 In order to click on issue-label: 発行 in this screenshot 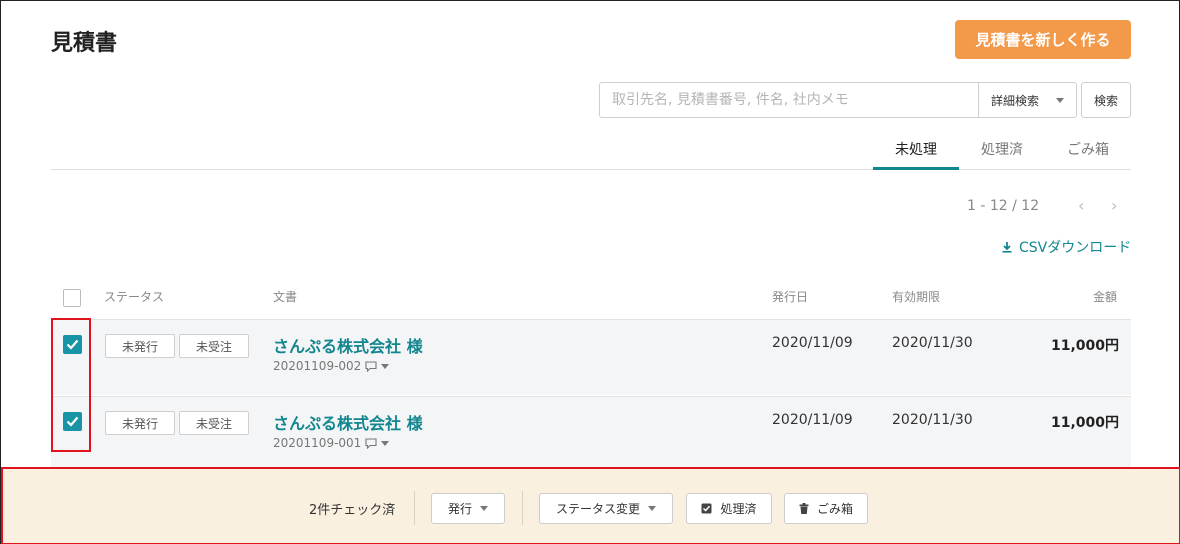, I will do `click(459, 509)`.